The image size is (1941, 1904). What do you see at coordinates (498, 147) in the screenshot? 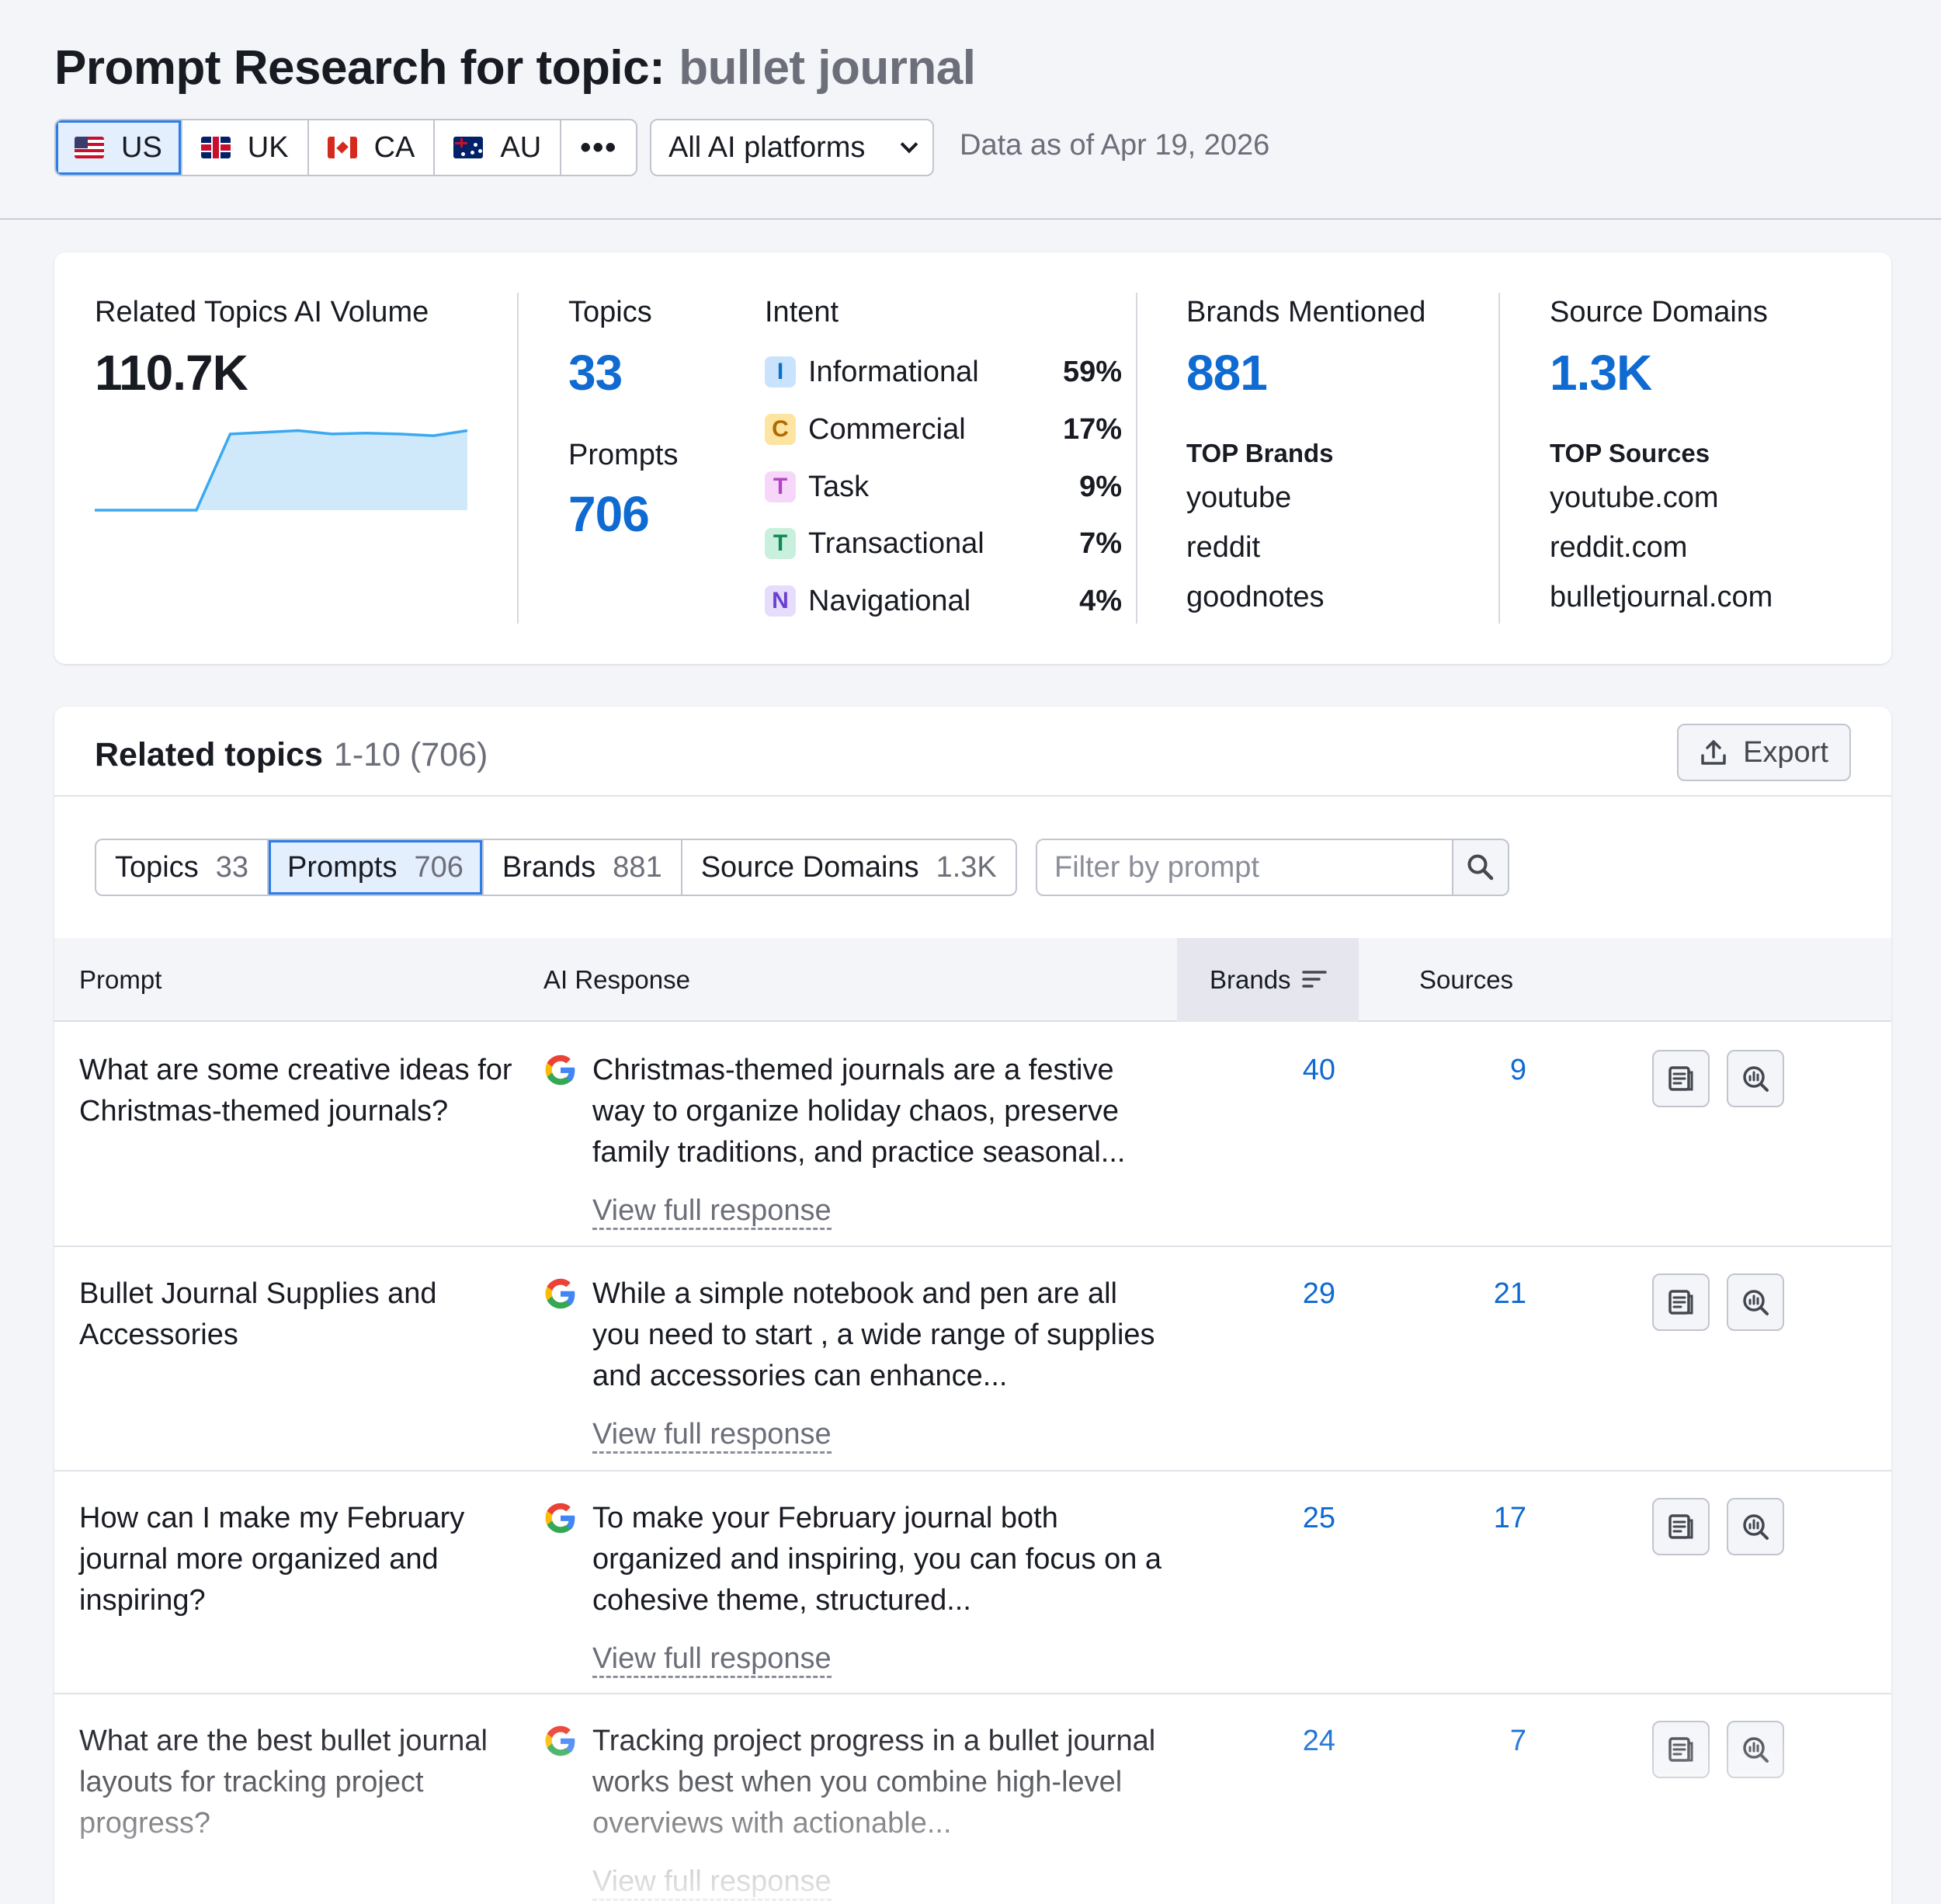
I see `country-au-button: AU` at bounding box center [498, 147].